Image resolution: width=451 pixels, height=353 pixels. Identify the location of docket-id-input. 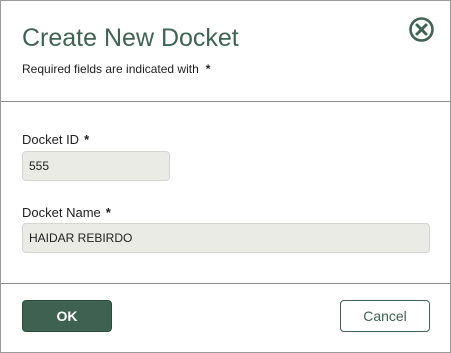
(96, 166).